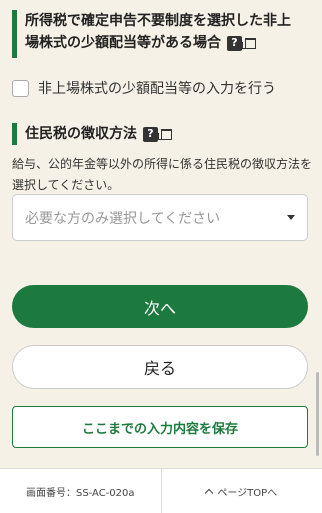 The height and width of the screenshot is (513, 322). What do you see at coordinates (209, 492) in the screenshot?
I see `chevron-up-icon` at bounding box center [209, 492].